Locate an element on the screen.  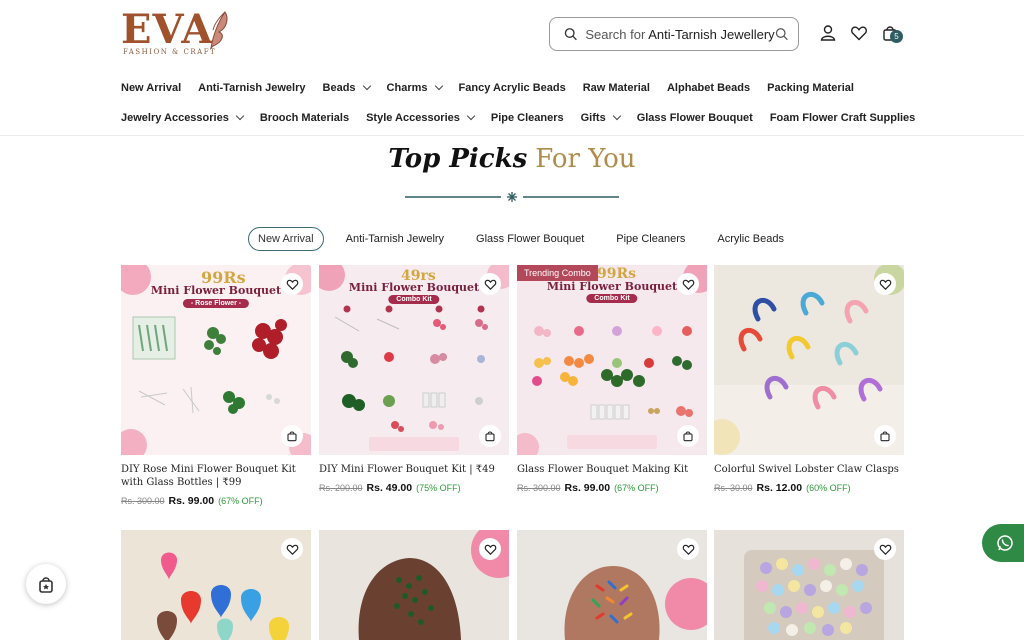
search-placeholder: Search for Anti-Tarnish Jewellery is located at coordinates (680, 34).